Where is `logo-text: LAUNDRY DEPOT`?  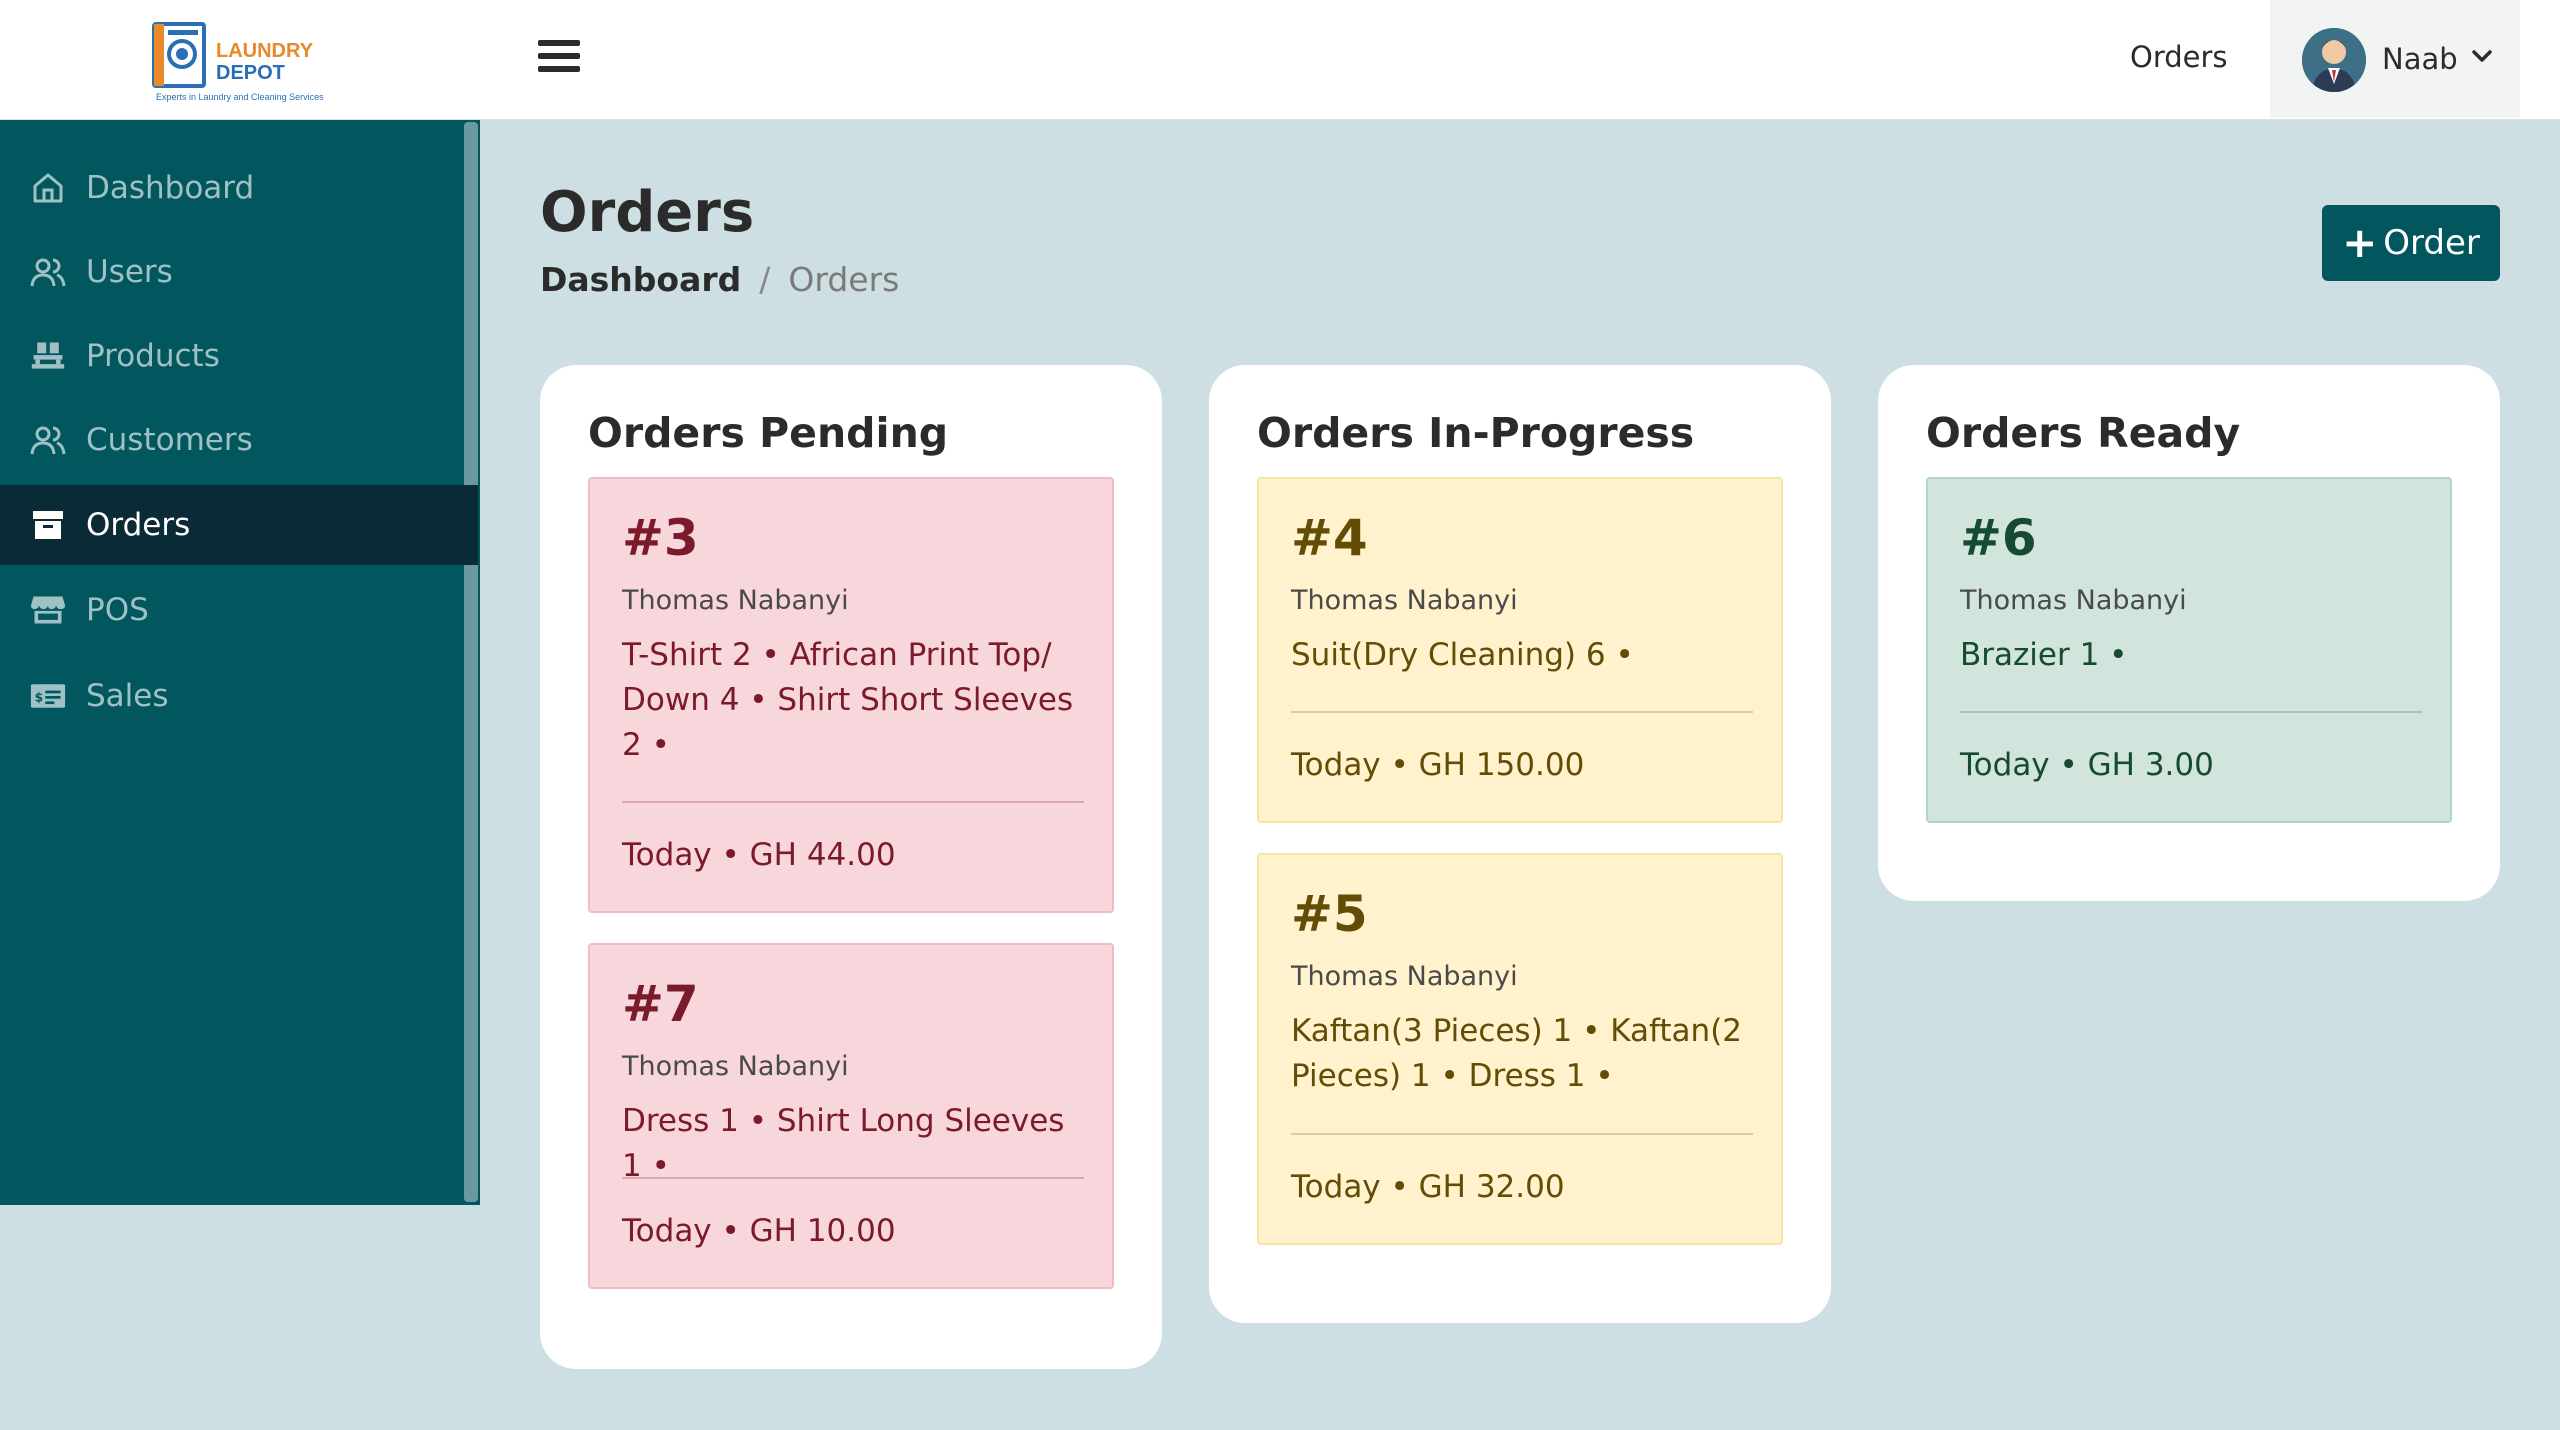 logo-text: LAUNDRY DEPOT is located at coordinates (264, 62).